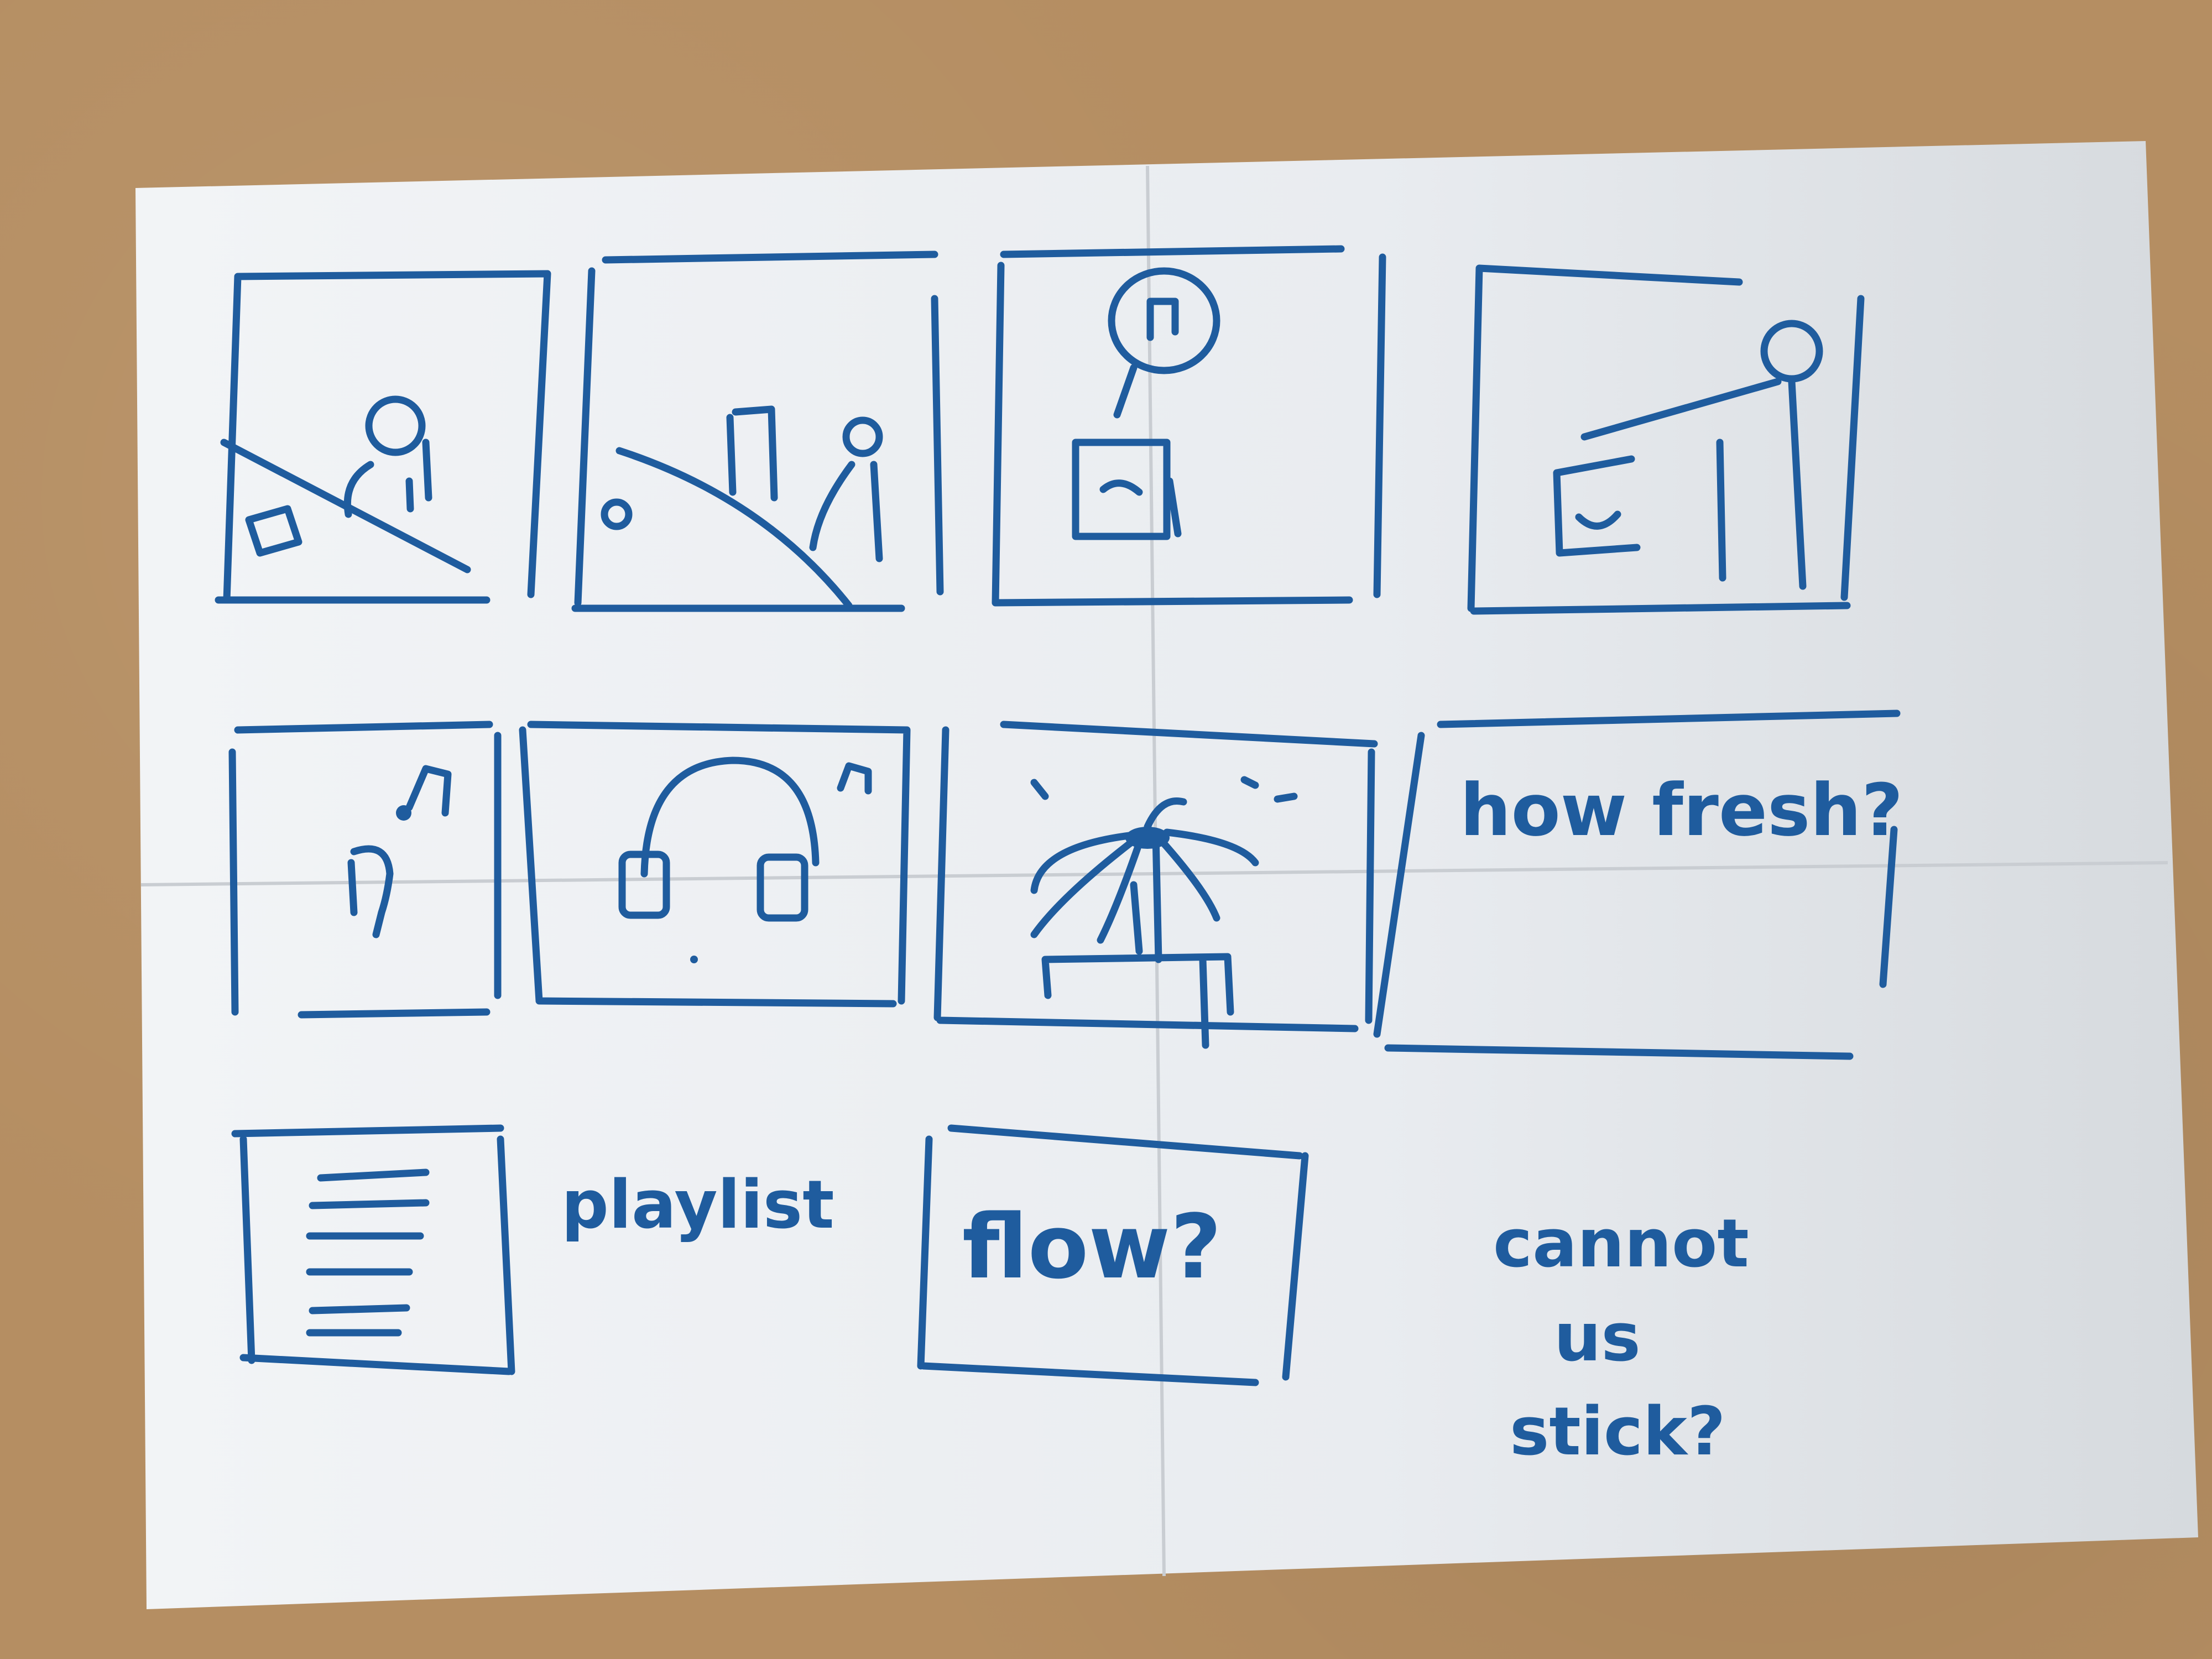 The image size is (2212, 1659). What do you see at coordinates (698, 1206) in the screenshot?
I see `note-playlist: playlist` at bounding box center [698, 1206].